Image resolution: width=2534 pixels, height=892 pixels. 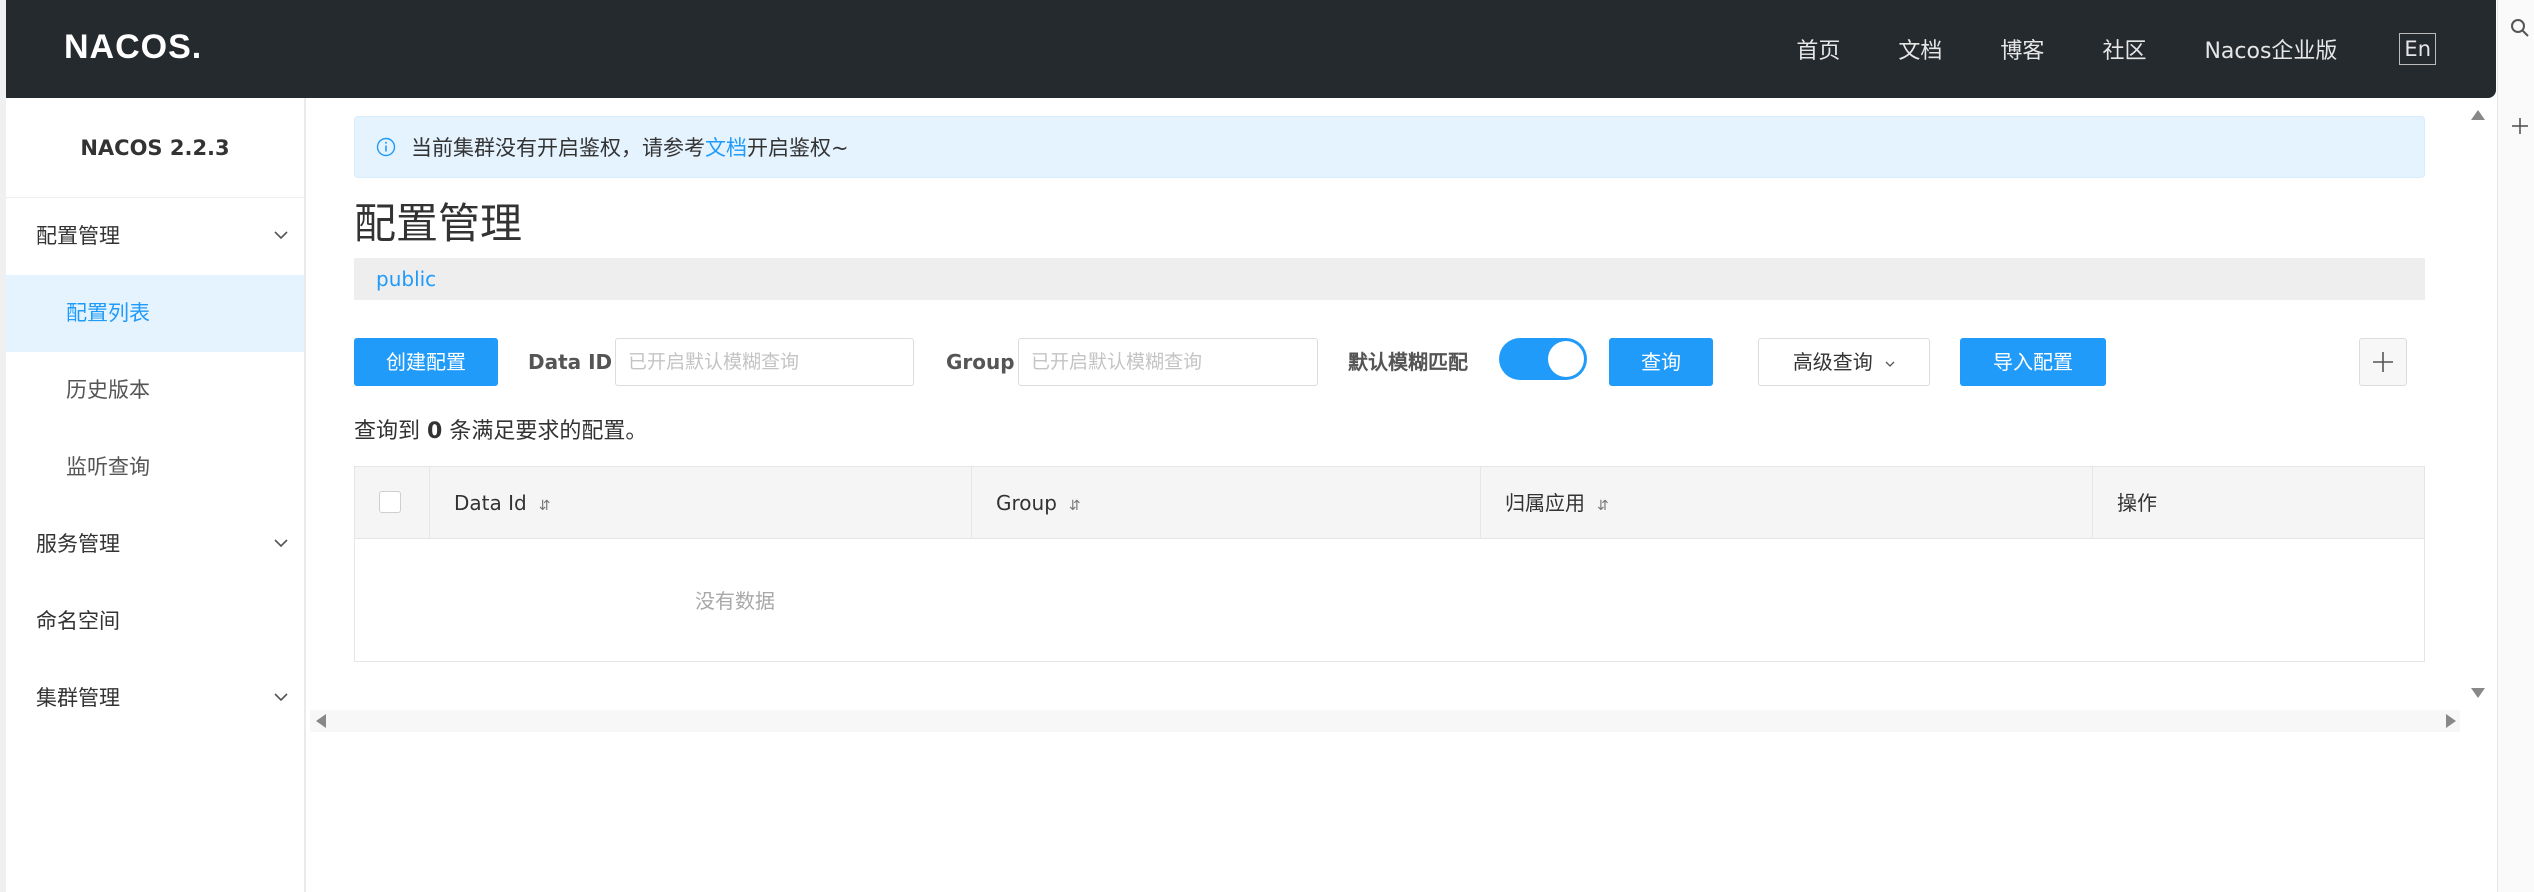 What do you see at coordinates (438, 223) in the screenshot?
I see `page-title: 配置管理` at bounding box center [438, 223].